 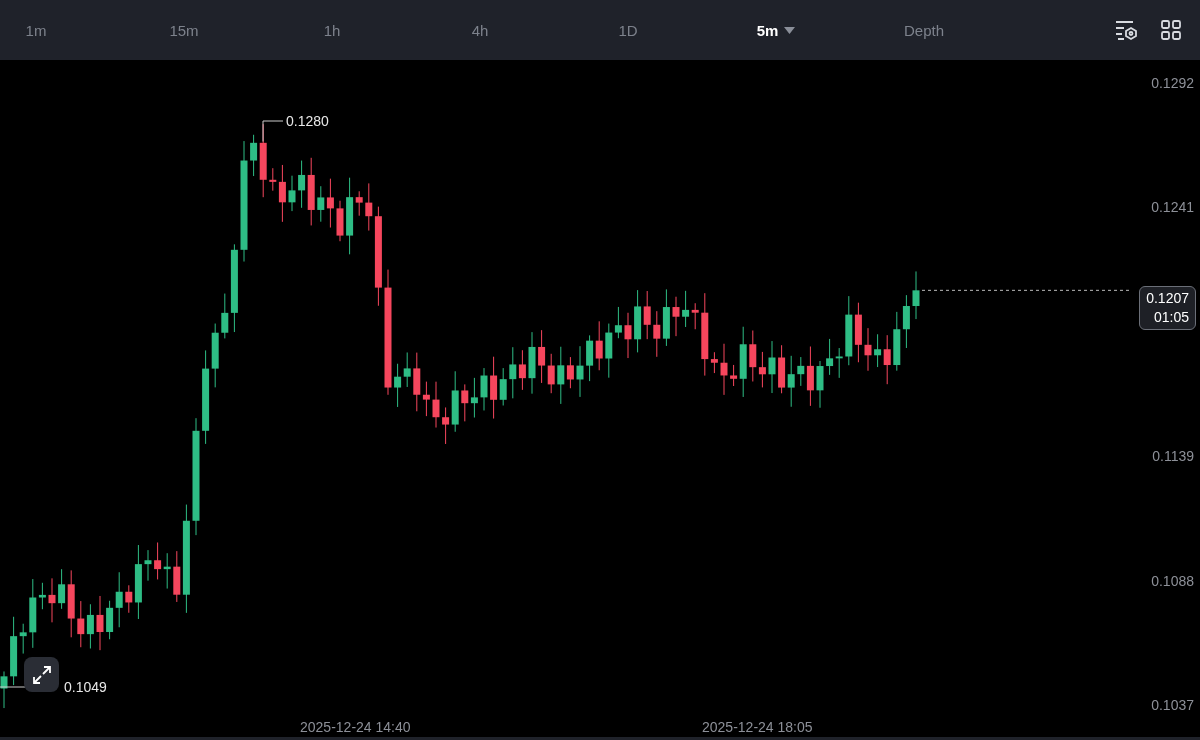 What do you see at coordinates (332, 30) in the screenshot?
I see `interval-tab: 1h` at bounding box center [332, 30].